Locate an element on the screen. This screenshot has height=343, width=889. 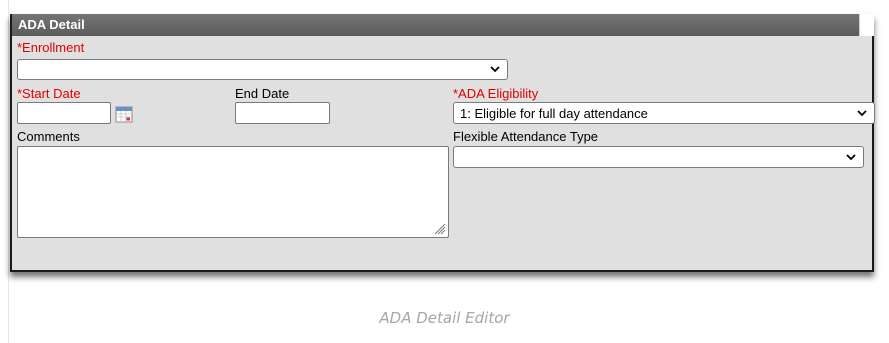
figure-caption: ADA Detail Editor is located at coordinates (444, 318).